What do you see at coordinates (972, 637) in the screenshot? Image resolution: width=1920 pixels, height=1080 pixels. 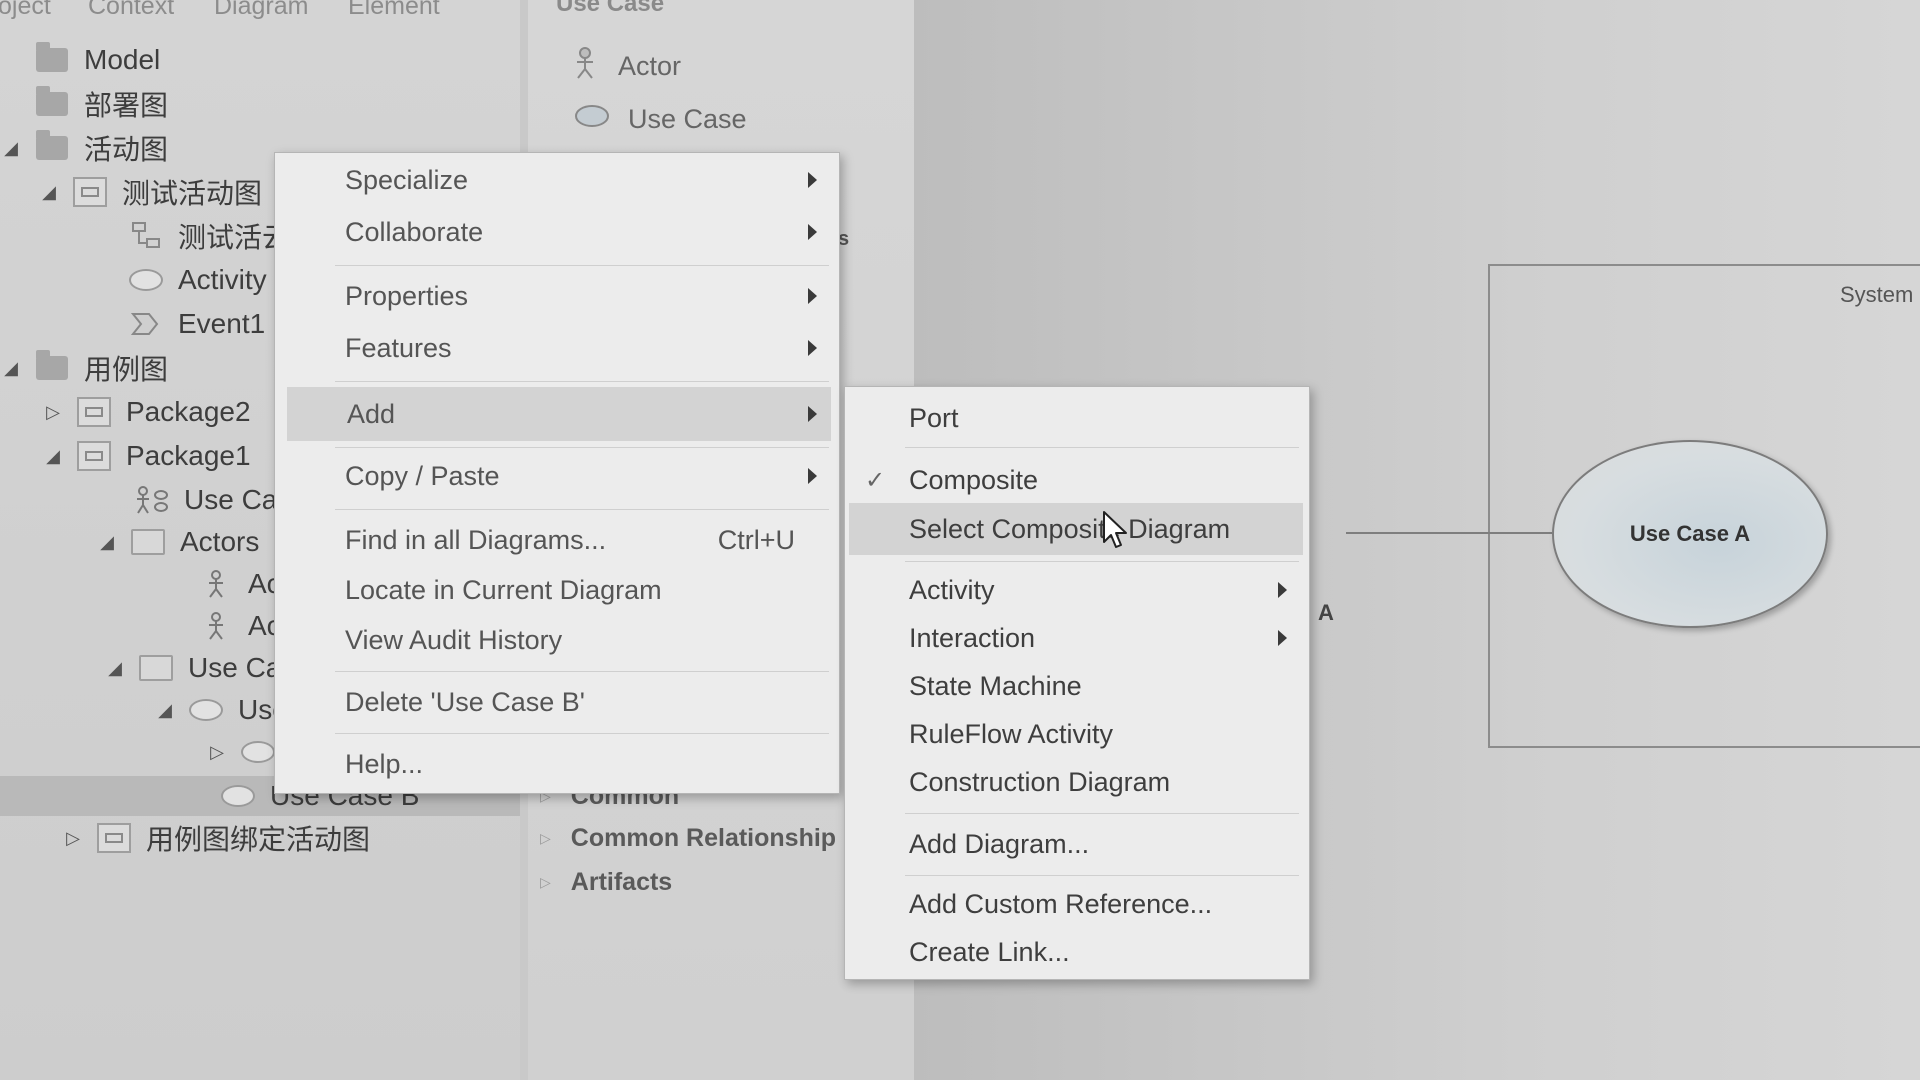 I see `menu-item-label: Interaction` at bounding box center [972, 637].